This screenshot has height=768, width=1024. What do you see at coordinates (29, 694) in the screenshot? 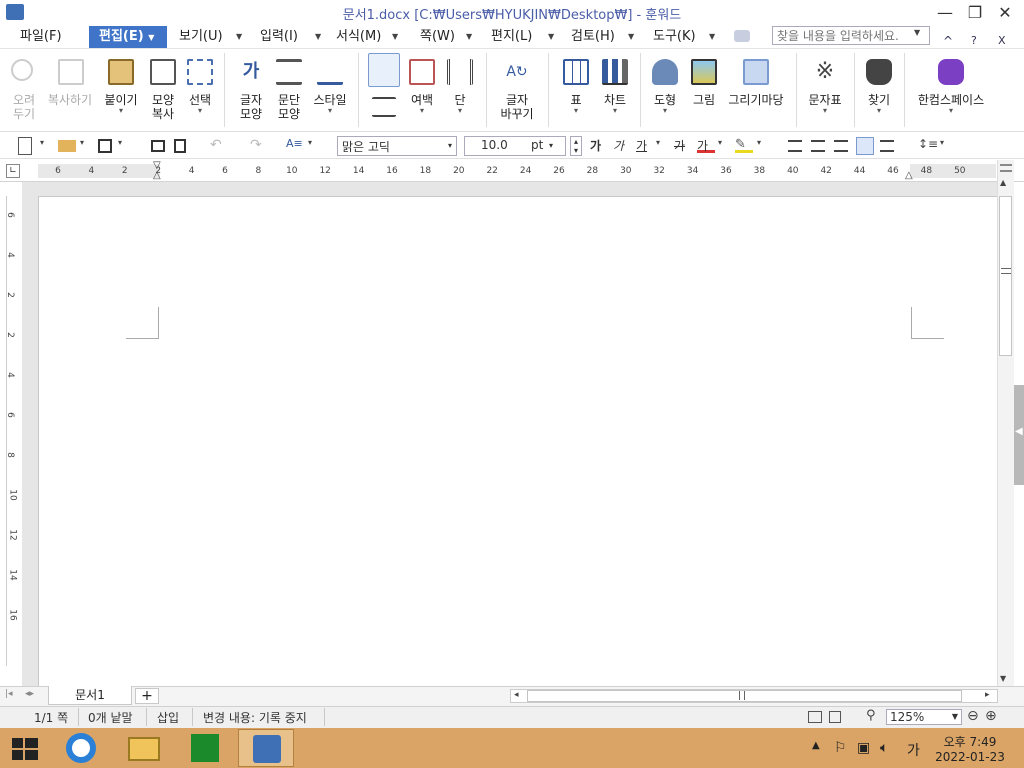
I see `tab-scroll-prev: ◂▸` at bounding box center [29, 694].